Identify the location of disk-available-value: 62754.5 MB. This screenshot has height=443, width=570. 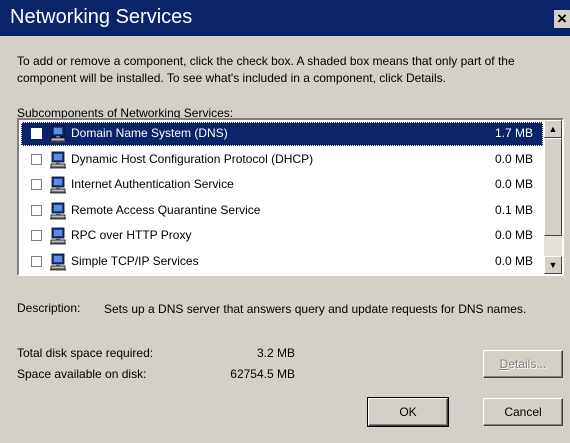
(262, 374).